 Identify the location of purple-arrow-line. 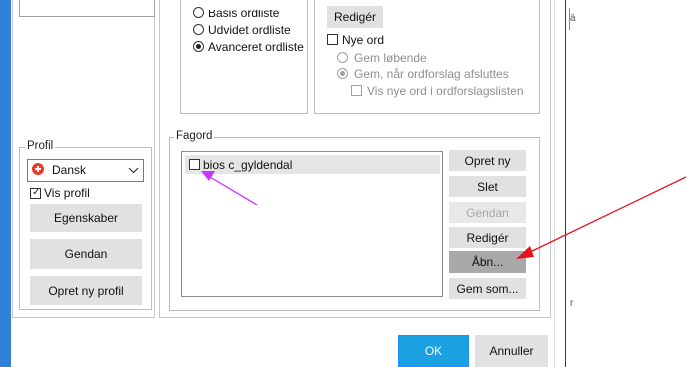
(233, 191).